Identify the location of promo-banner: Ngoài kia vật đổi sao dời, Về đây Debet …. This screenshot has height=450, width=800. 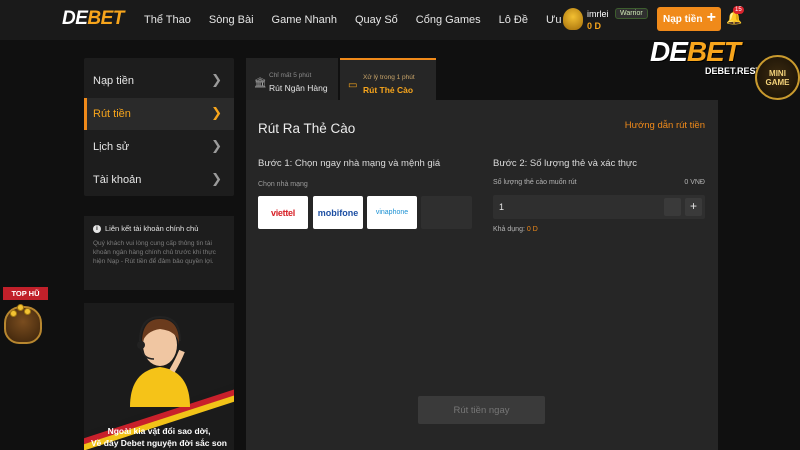
(159, 376).